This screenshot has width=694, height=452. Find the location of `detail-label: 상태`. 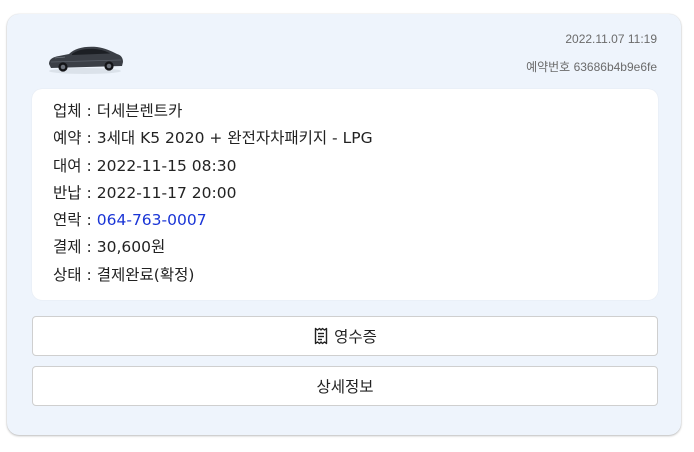

detail-label: 상태 is located at coordinates (67, 274).